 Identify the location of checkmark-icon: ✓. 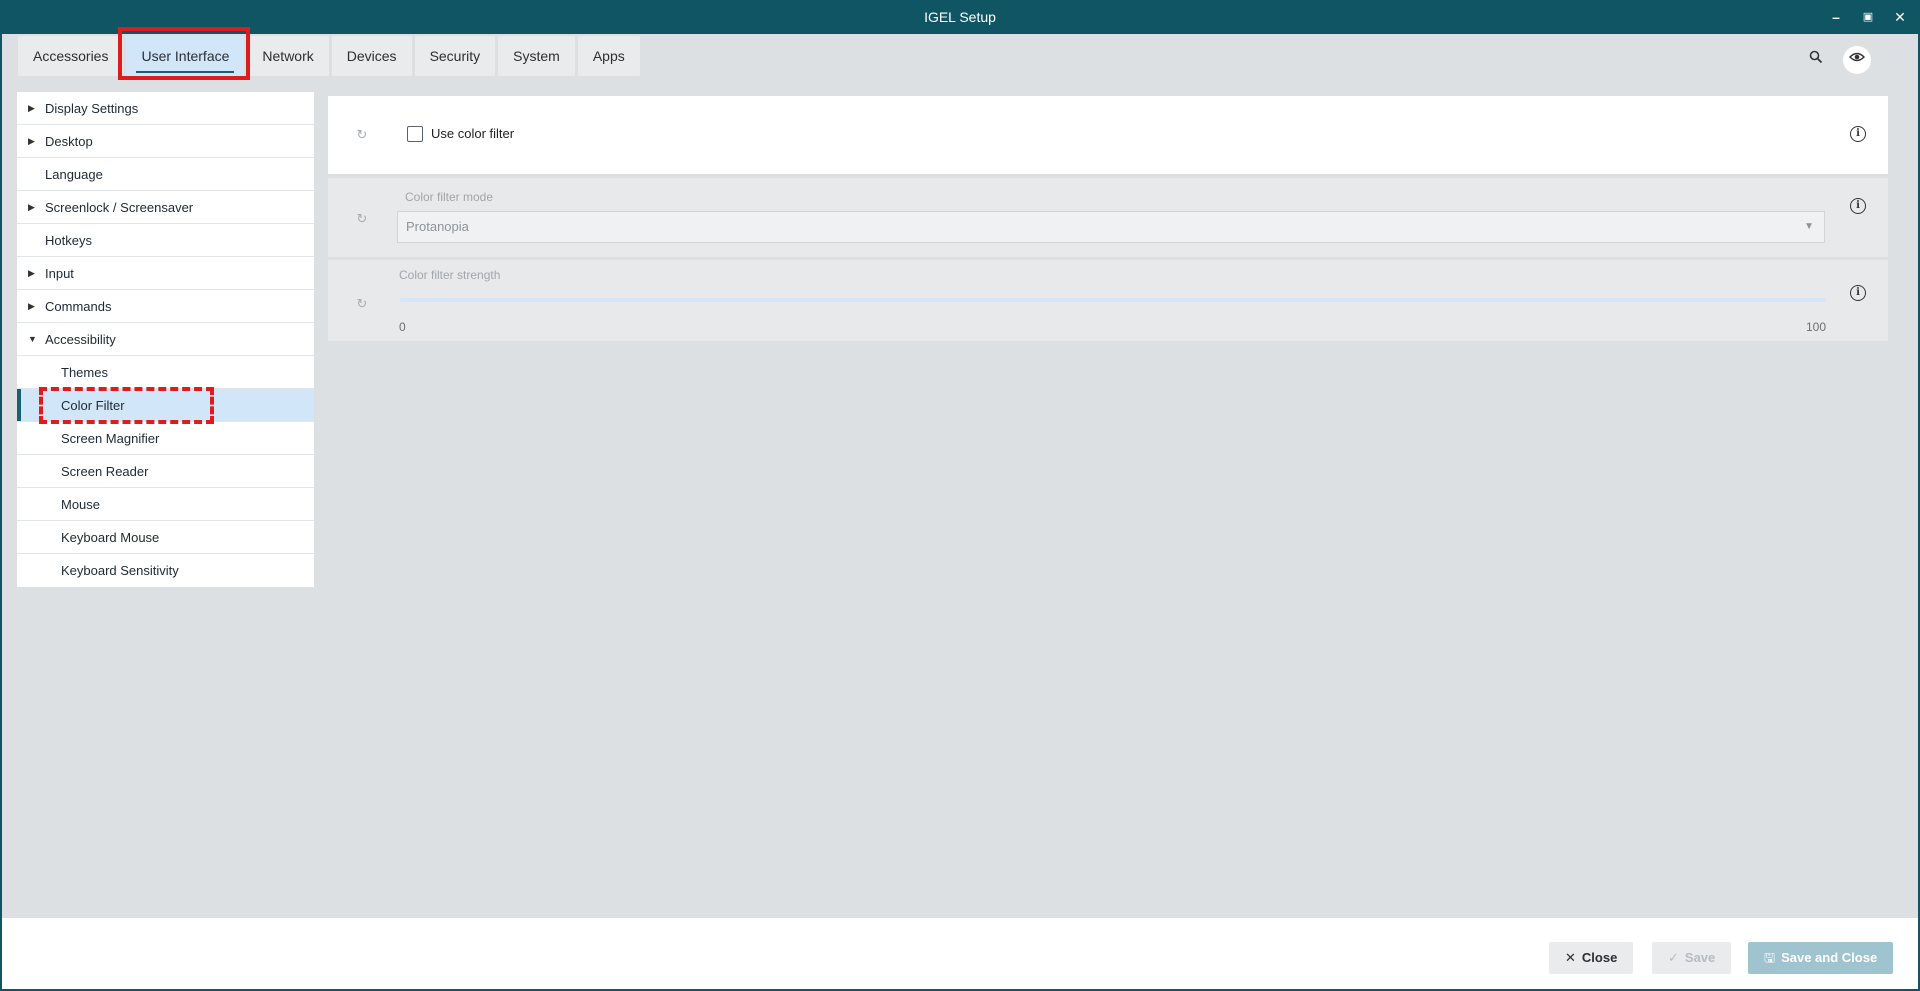
(1673, 957).